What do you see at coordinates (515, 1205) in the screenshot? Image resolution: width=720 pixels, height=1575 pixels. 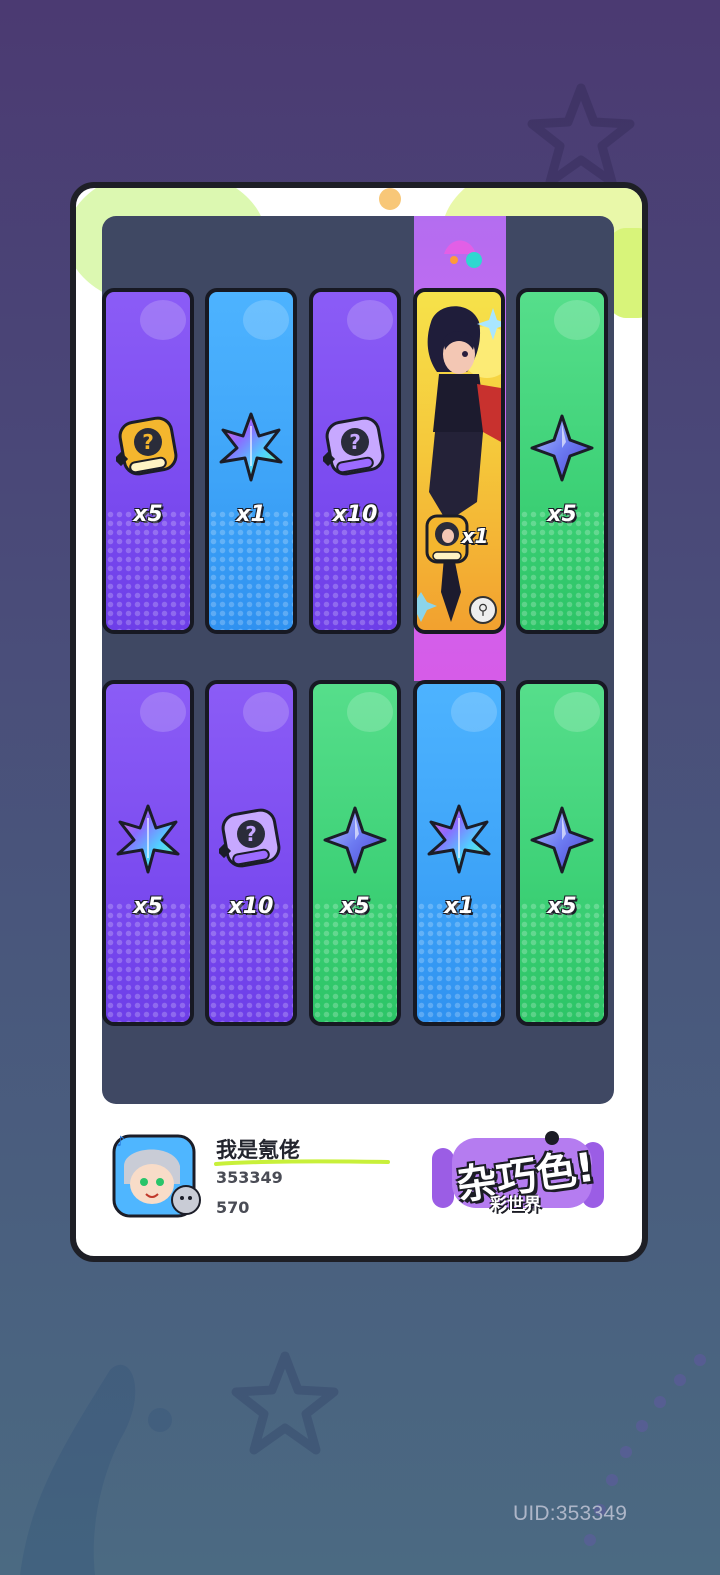 I see `logo-subtitle: 彩世界` at bounding box center [515, 1205].